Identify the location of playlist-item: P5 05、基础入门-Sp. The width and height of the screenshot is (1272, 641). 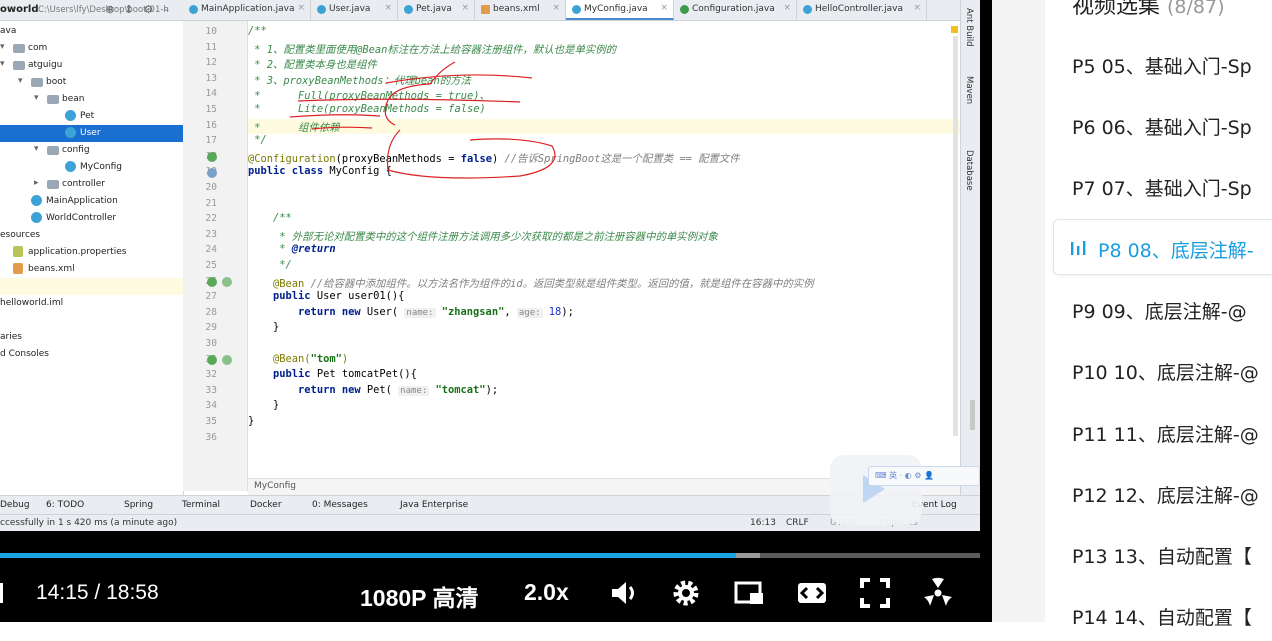
(1158, 63).